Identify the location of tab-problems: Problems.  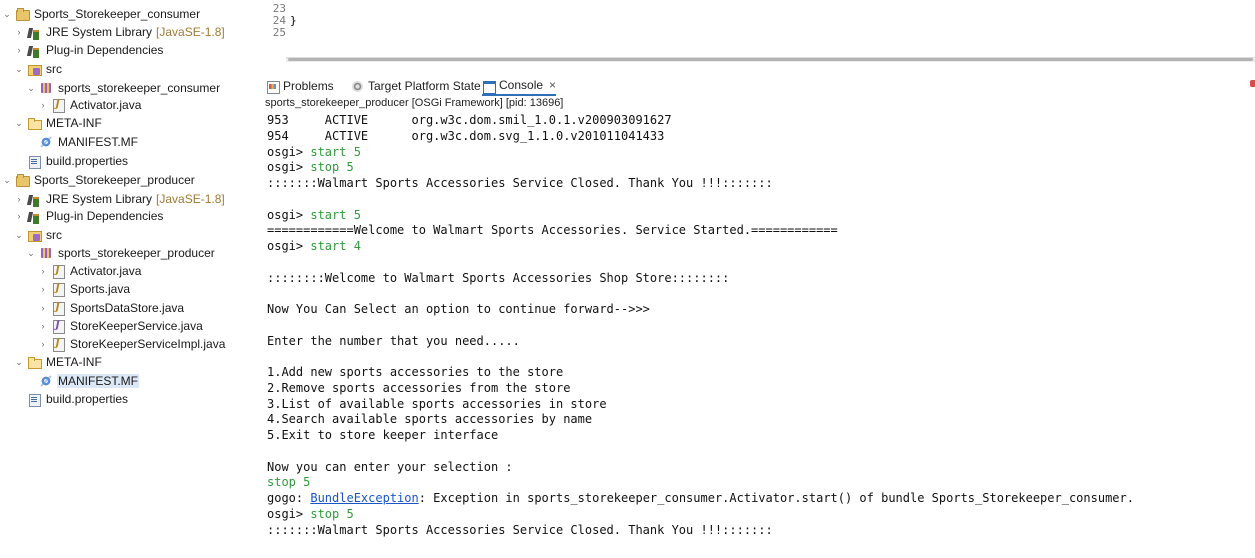
(300, 86).